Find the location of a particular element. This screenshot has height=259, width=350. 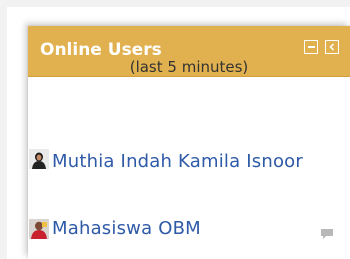

user-name: Mahasiswa OBM is located at coordinates (126, 228).